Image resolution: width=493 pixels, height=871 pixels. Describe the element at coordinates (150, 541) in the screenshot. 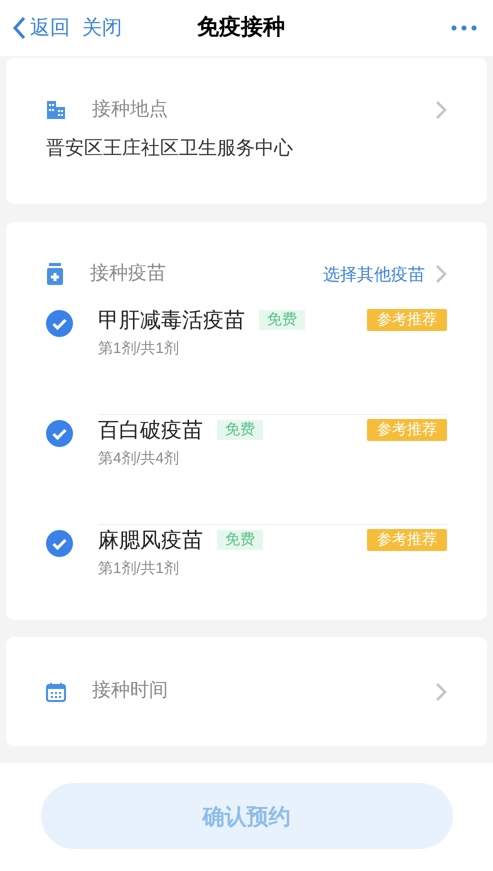

I see `vaccine-name: 麻腮风疫苗` at that location.